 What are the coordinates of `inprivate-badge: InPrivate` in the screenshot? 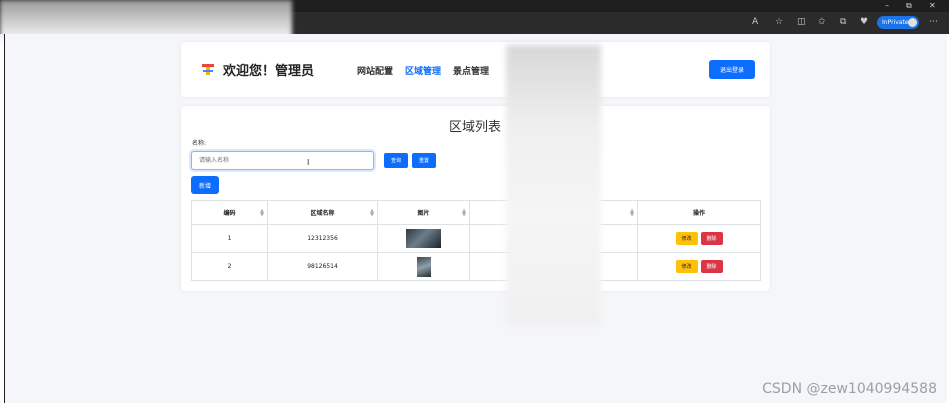 It's located at (898, 22).